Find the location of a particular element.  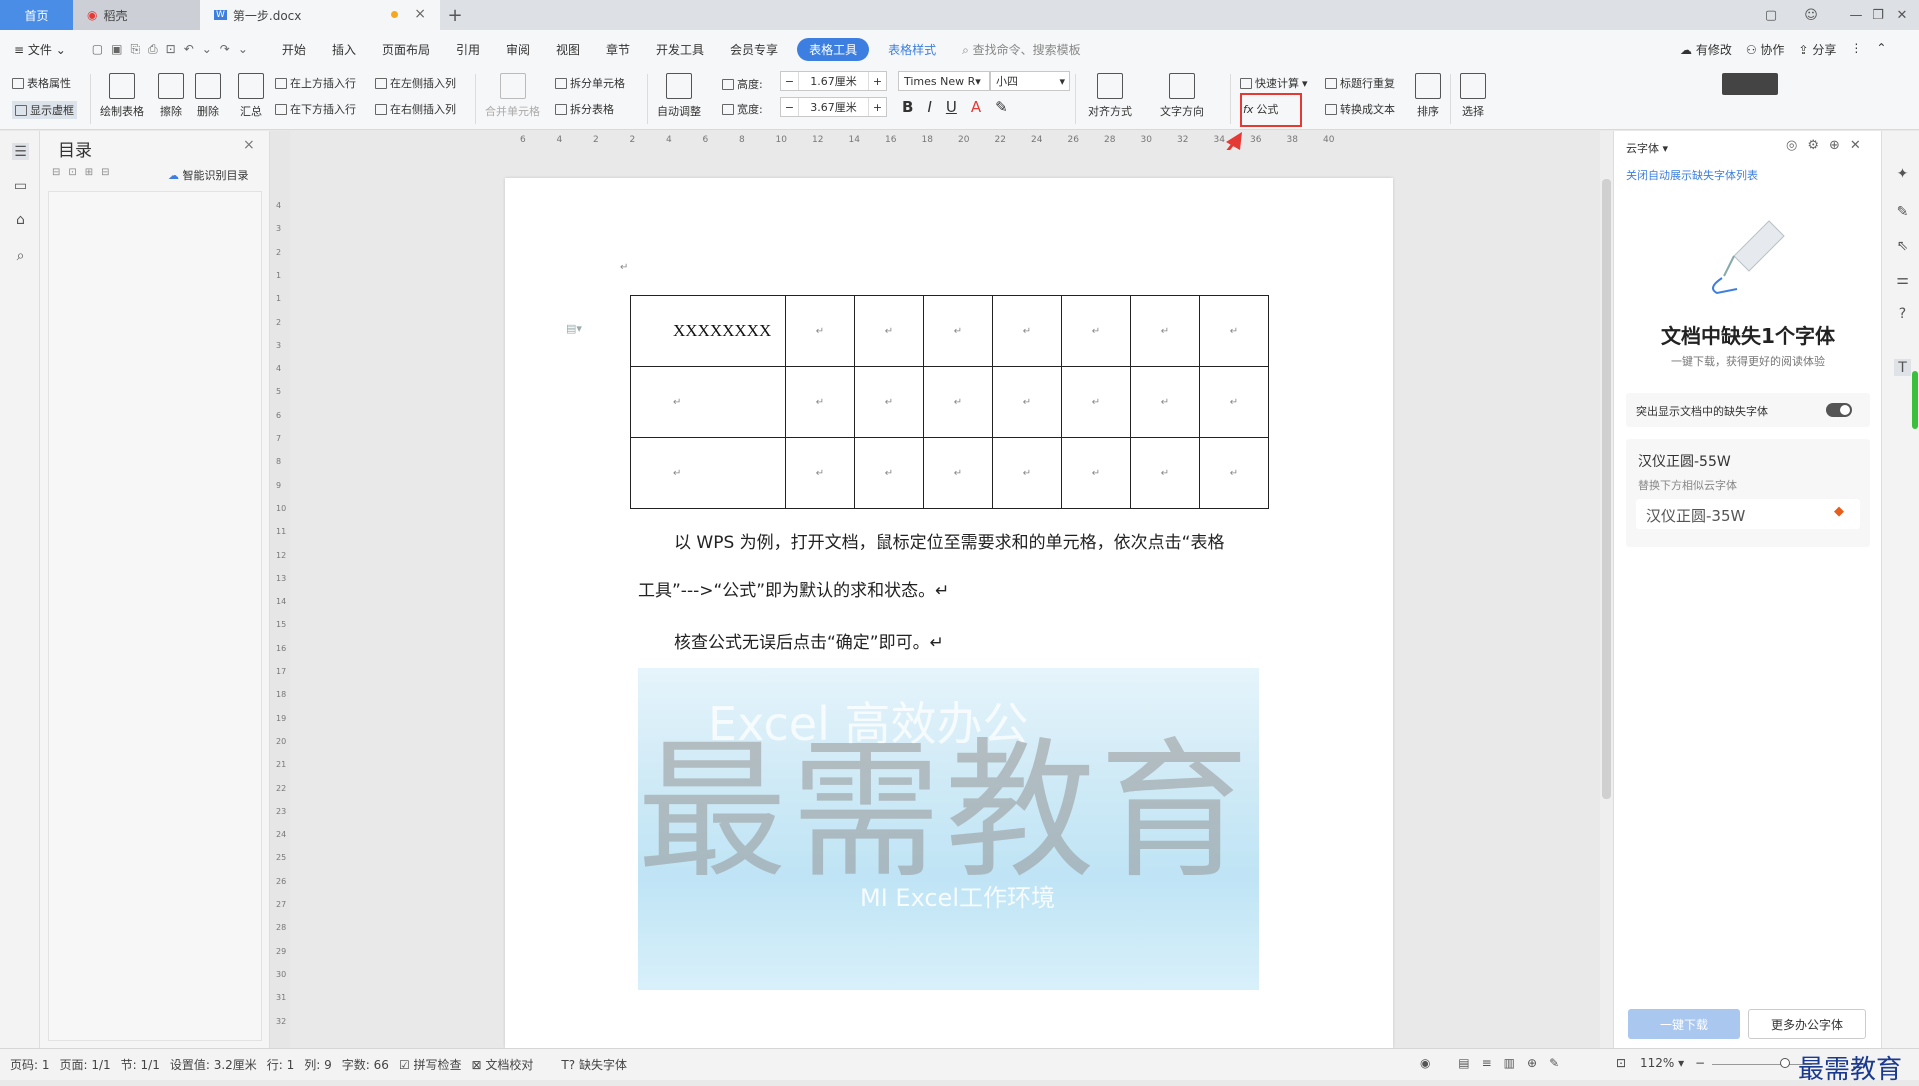

collapse-ribbon-icon: ⌃ is located at coordinates (1881, 49).